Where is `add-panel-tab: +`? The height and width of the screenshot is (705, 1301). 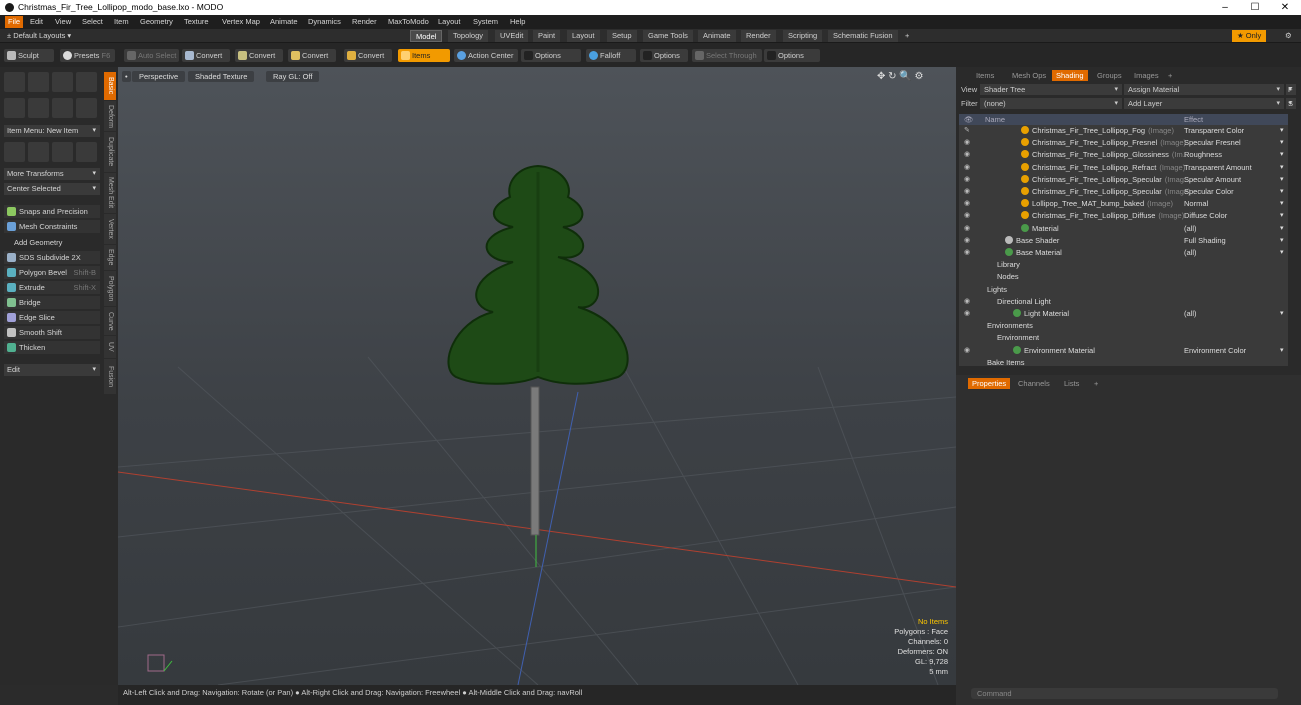 add-panel-tab: + is located at coordinates (1170, 75).